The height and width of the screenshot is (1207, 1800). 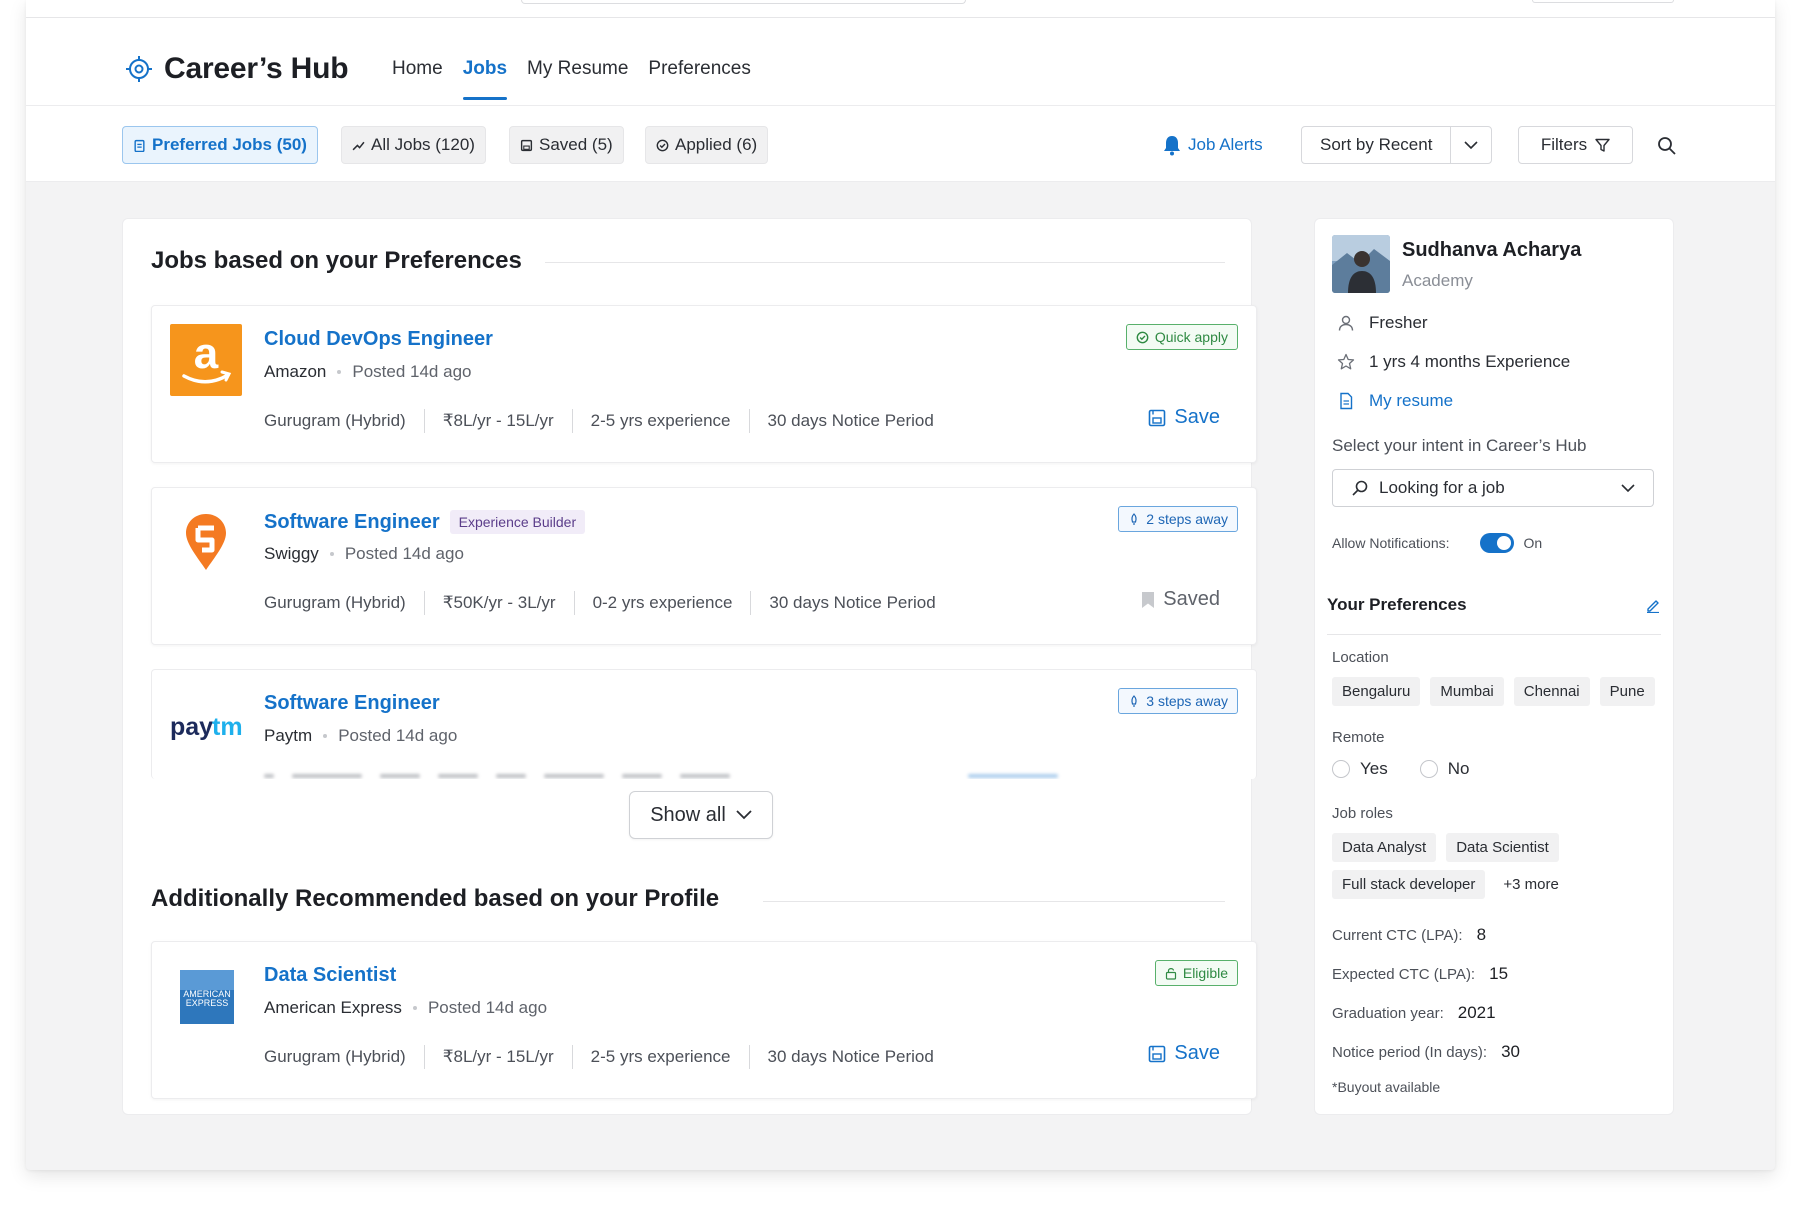 I want to click on location-pill: Pune, so click(x=1627, y=691).